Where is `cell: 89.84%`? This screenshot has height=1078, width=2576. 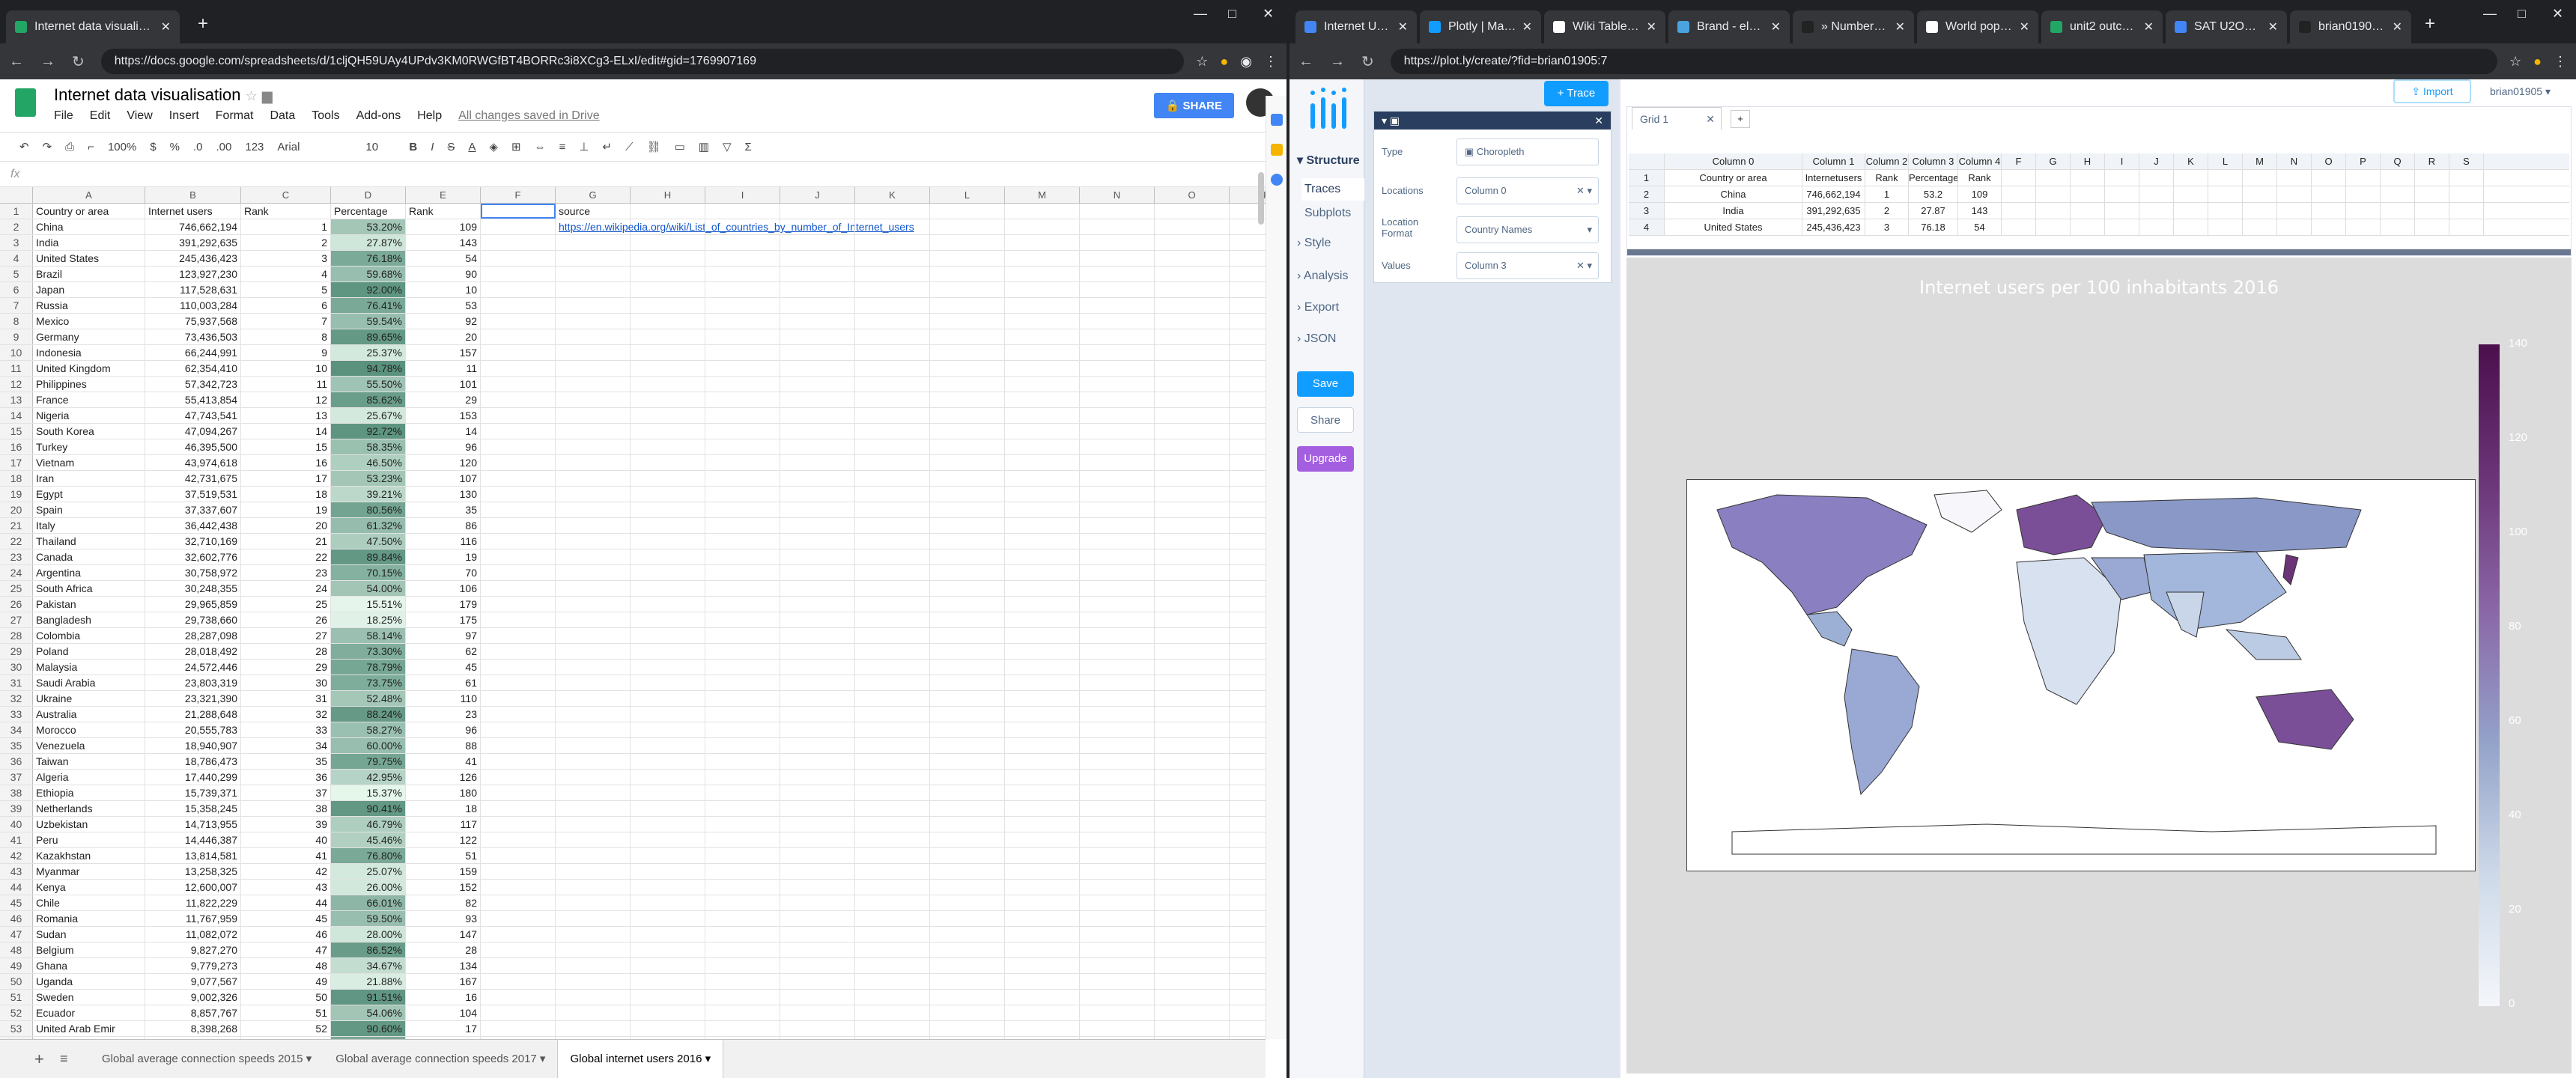 cell: 89.84% is located at coordinates (368, 556).